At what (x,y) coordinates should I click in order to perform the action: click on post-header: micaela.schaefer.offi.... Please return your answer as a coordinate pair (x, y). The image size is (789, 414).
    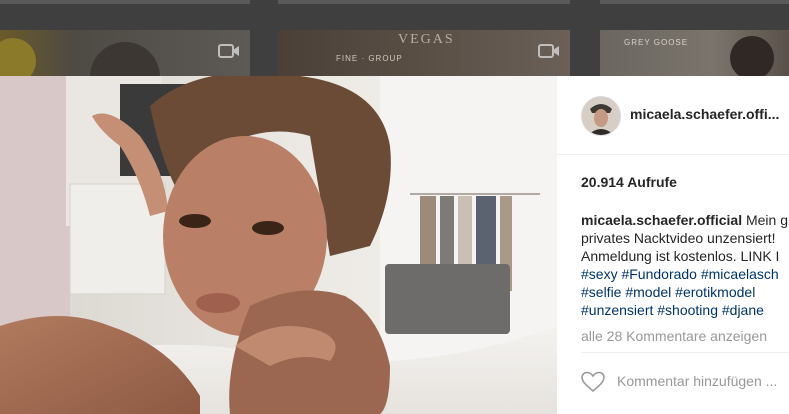
    Looking at the image, I should click on (673, 115).